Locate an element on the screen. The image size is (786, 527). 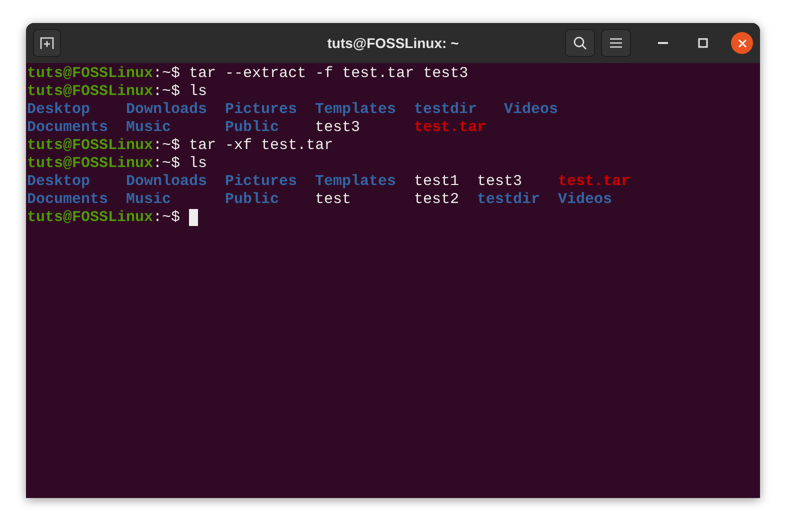
command-text: tar -xf test.tar is located at coordinates (261, 146).